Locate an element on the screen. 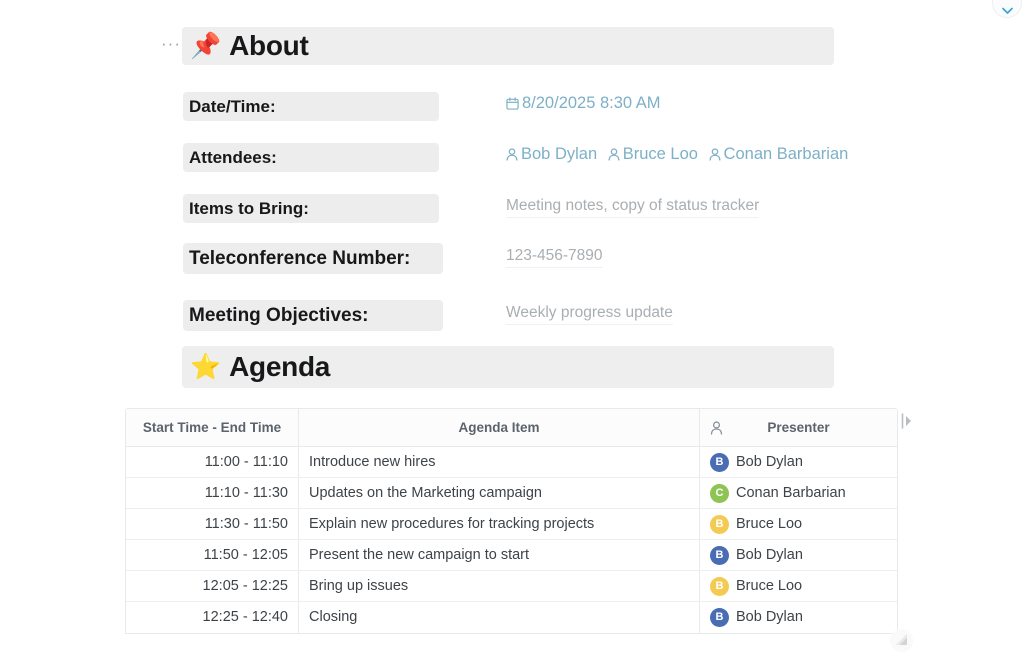 Image resolution: width=1024 pixels, height=663 pixels. chevron-down-button is located at coordinates (1007, 9).